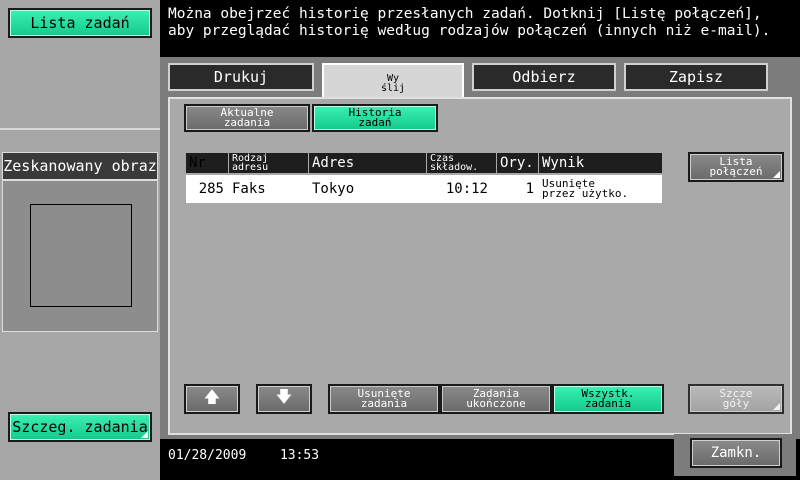  Describe the element at coordinates (211, 188) in the screenshot. I see `cell-no: 285` at that location.